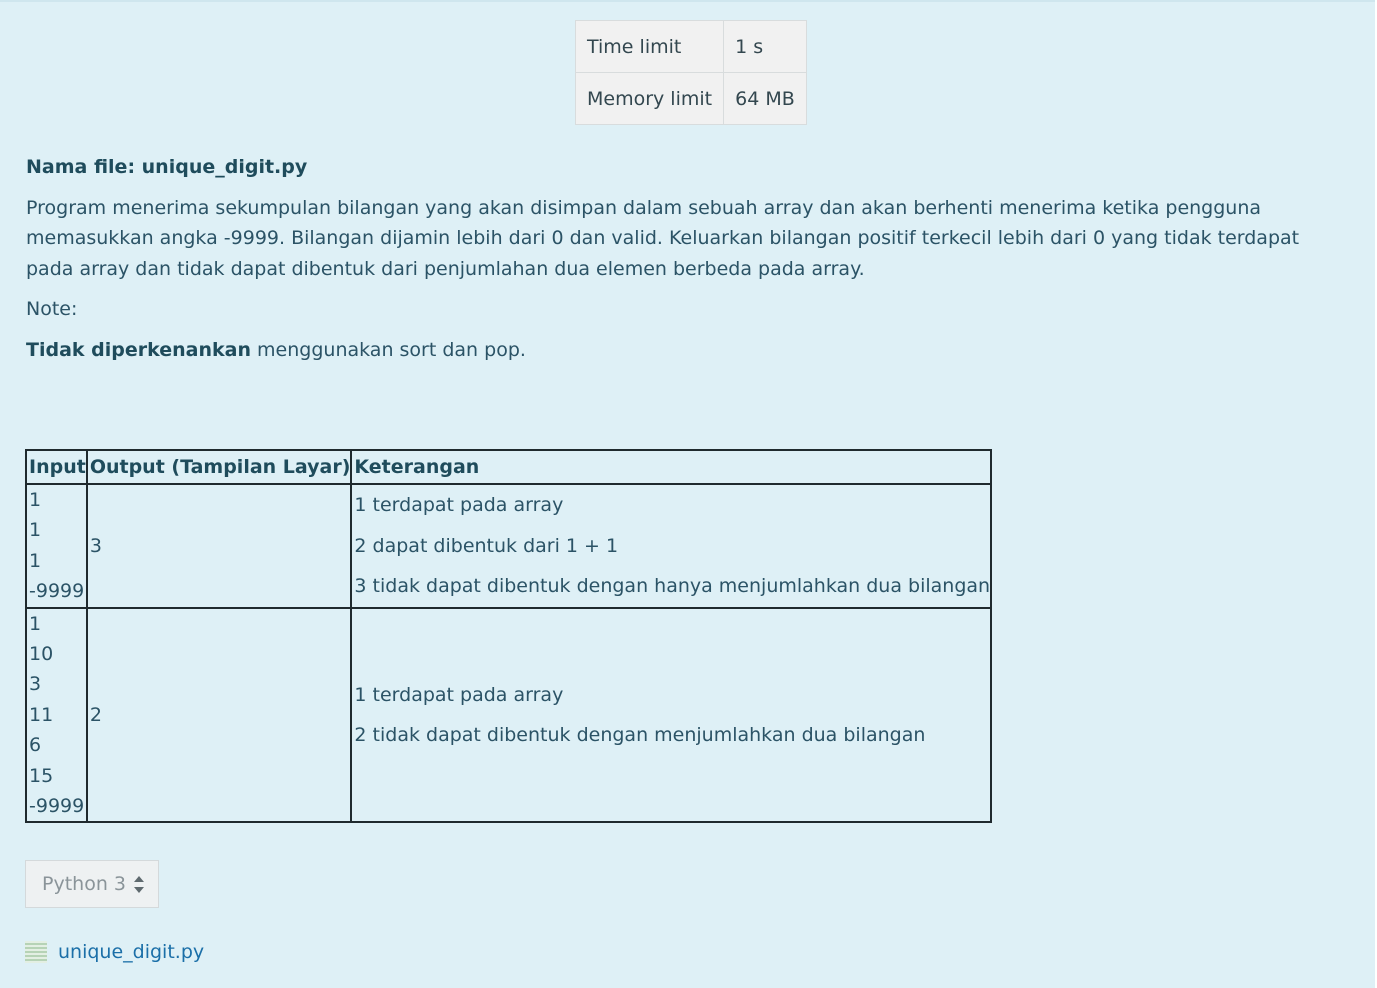  I want to click on file-download-link: unique_digit.py, so click(131, 952).